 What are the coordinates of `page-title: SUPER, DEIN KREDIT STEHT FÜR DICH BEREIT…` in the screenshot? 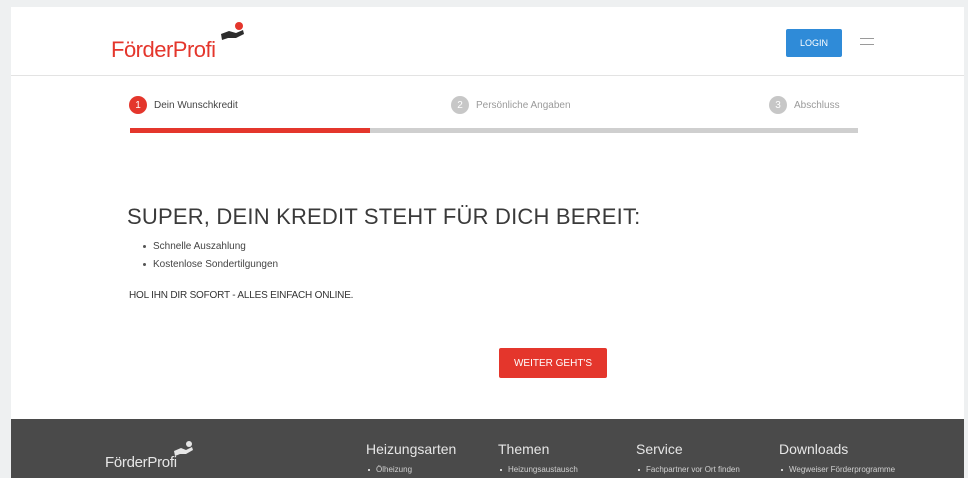 It's located at (384, 216).